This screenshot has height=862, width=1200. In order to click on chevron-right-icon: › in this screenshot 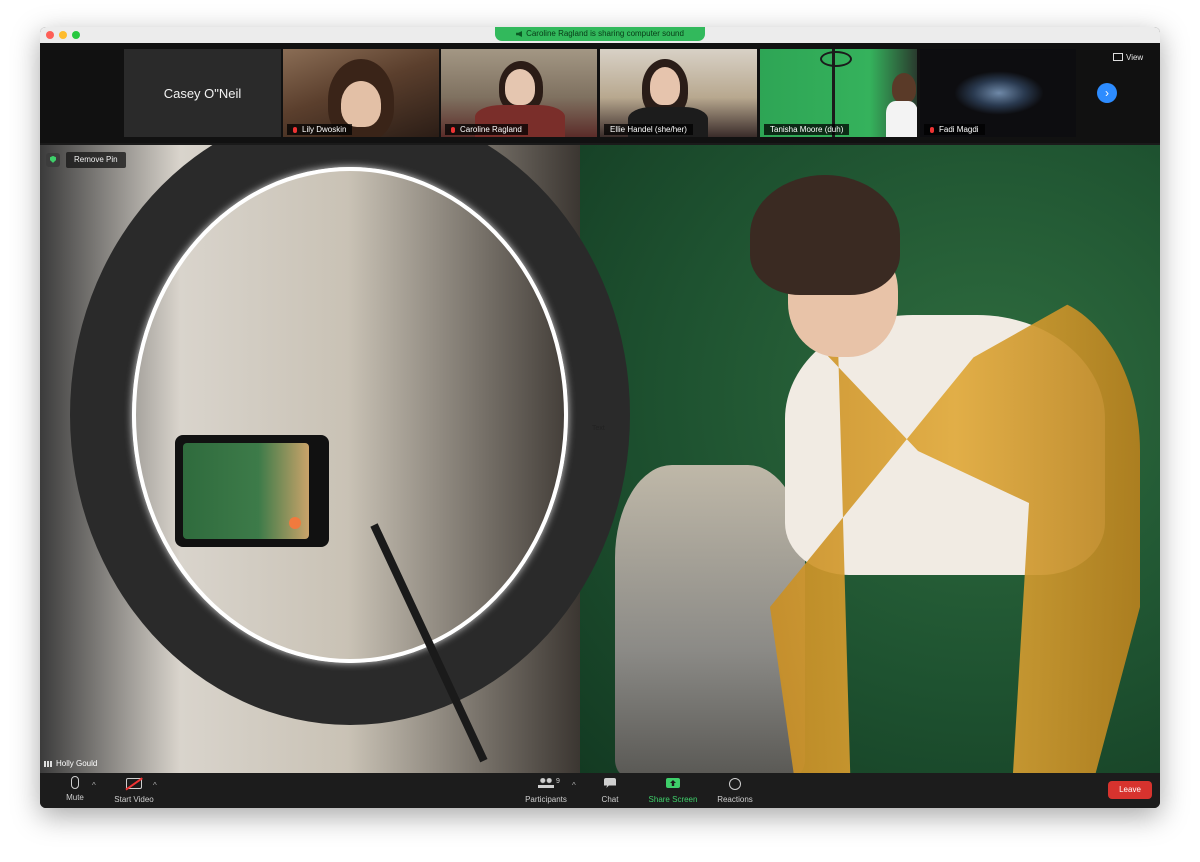, I will do `click(1107, 93)`.